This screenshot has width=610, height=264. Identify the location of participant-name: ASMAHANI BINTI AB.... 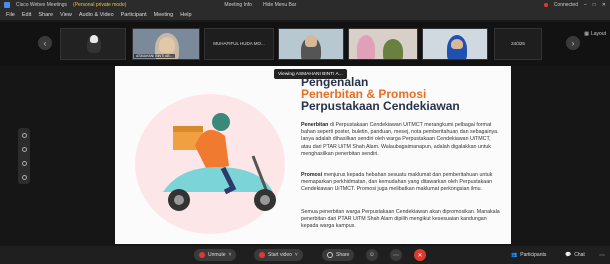
(154, 56).